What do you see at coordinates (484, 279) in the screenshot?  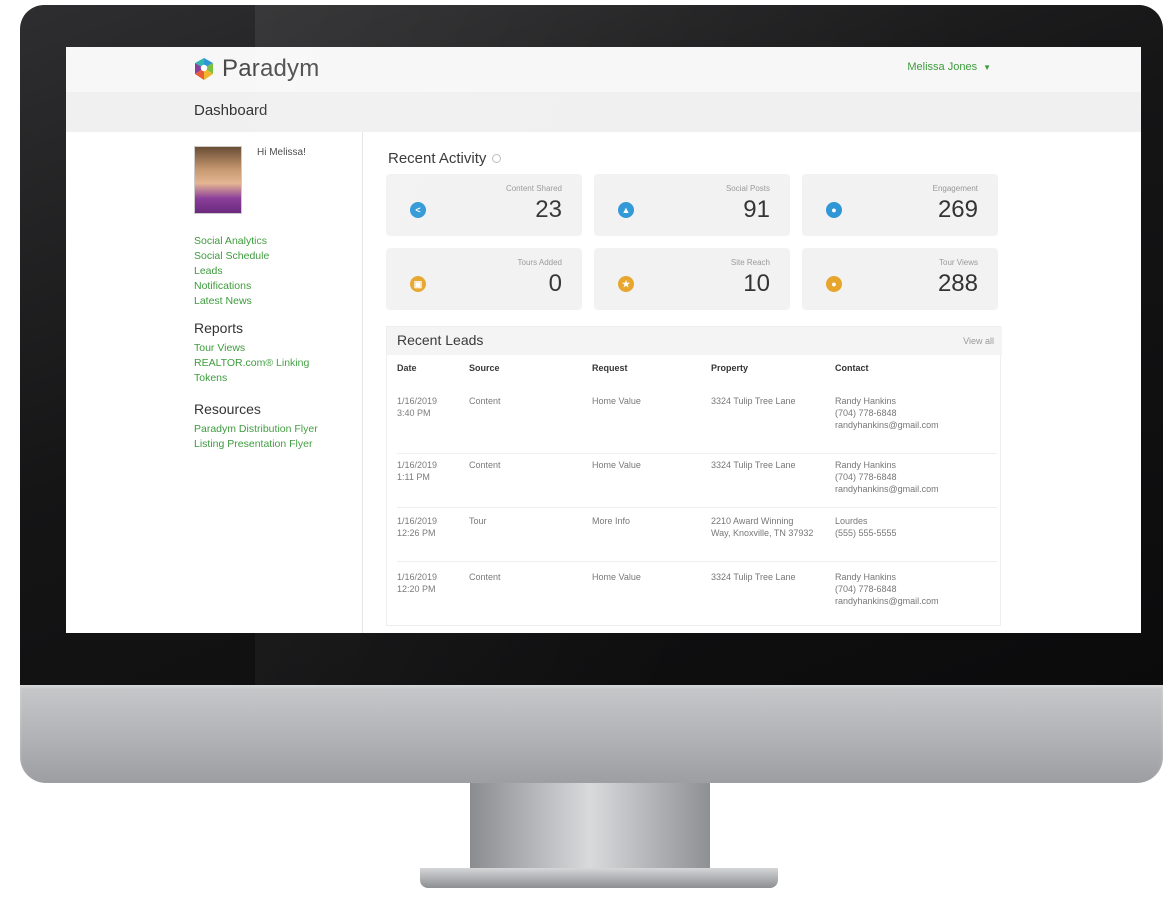 I see `stat-card-tours-added: ▣ Tours Added 0` at bounding box center [484, 279].